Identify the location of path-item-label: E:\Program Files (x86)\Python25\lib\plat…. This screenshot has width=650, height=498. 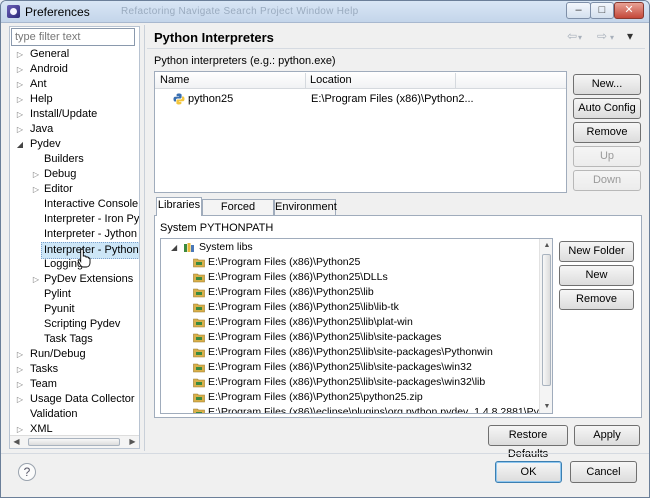
(310, 322).